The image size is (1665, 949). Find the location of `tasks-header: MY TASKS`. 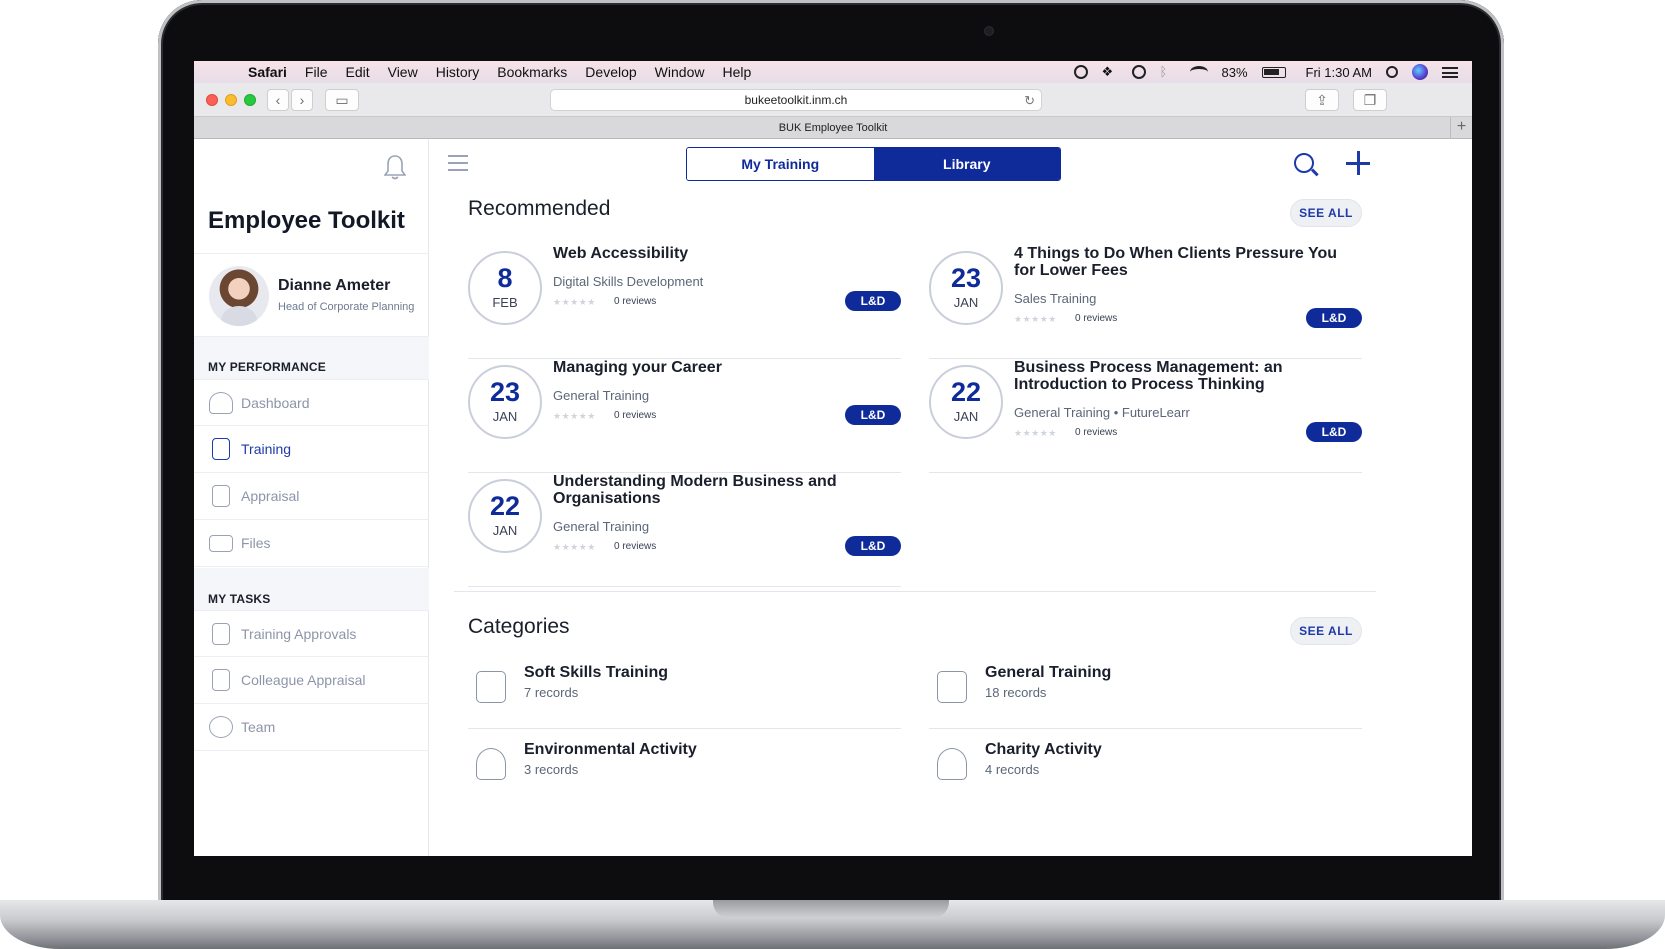

tasks-header: MY TASKS is located at coordinates (239, 599).